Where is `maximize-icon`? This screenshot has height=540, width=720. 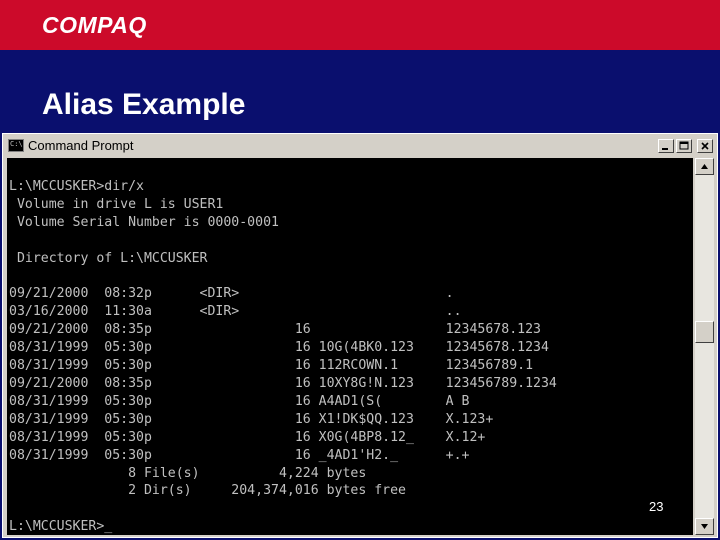 maximize-icon is located at coordinates (684, 145).